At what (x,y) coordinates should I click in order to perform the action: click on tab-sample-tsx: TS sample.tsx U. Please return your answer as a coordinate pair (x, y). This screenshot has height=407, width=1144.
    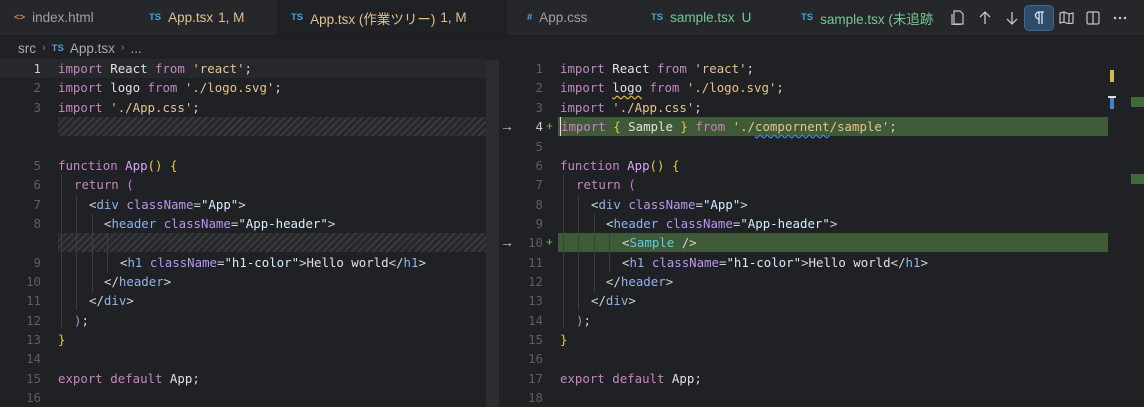
    Looking at the image, I should click on (712, 17).